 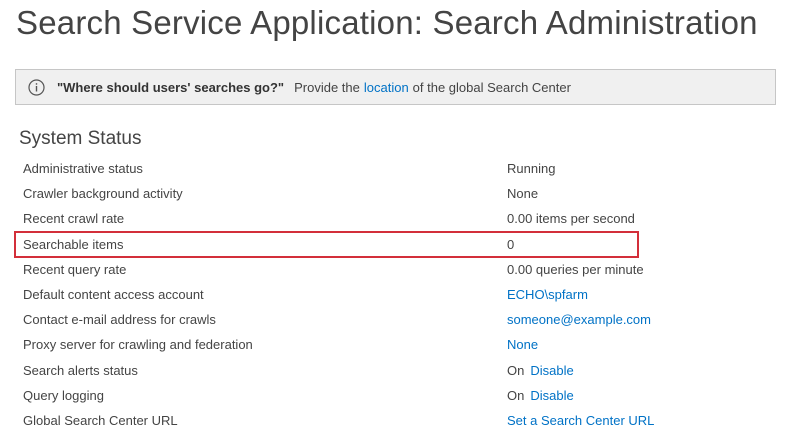 I want to click on status-row-recent-crawl-rate: Recent crawl rate 0.00 items per second, so click(x=353, y=218).